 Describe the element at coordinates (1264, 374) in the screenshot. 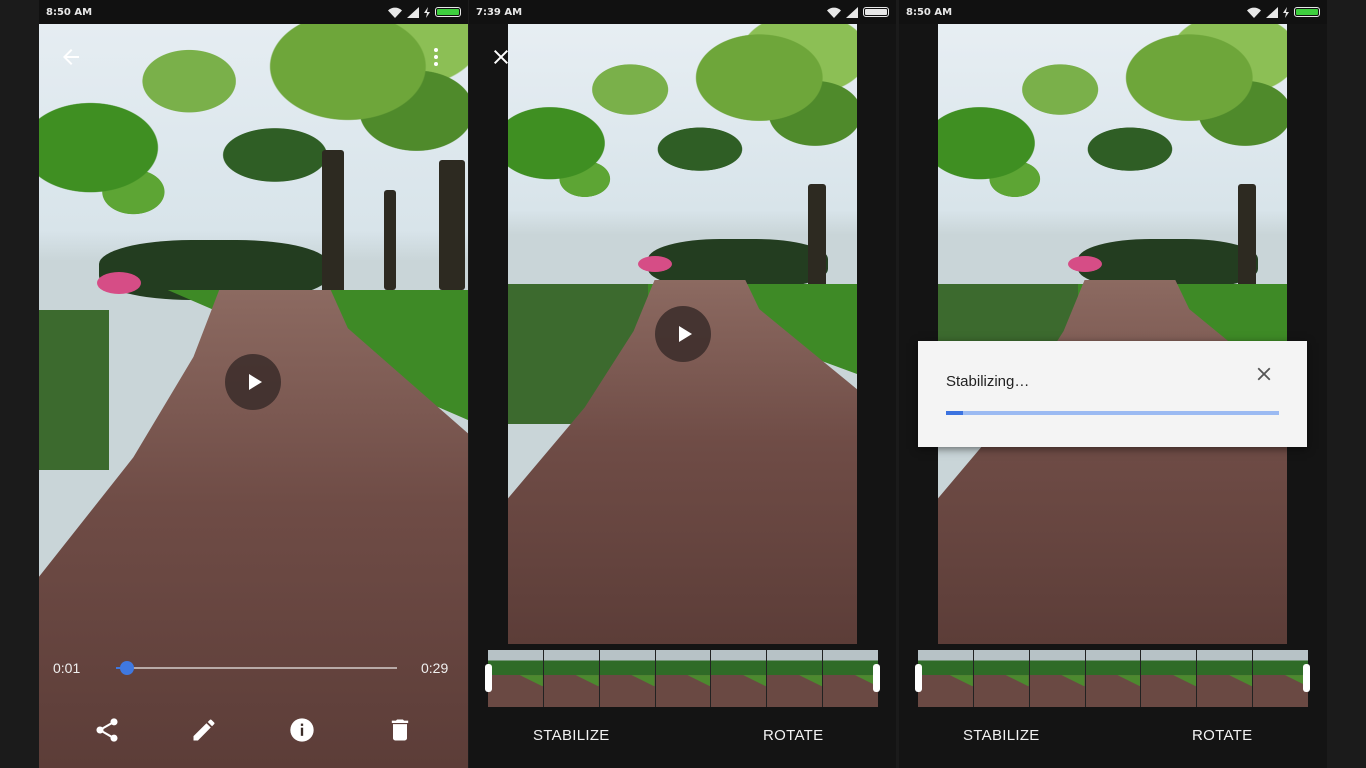

I see `close-icon` at that location.